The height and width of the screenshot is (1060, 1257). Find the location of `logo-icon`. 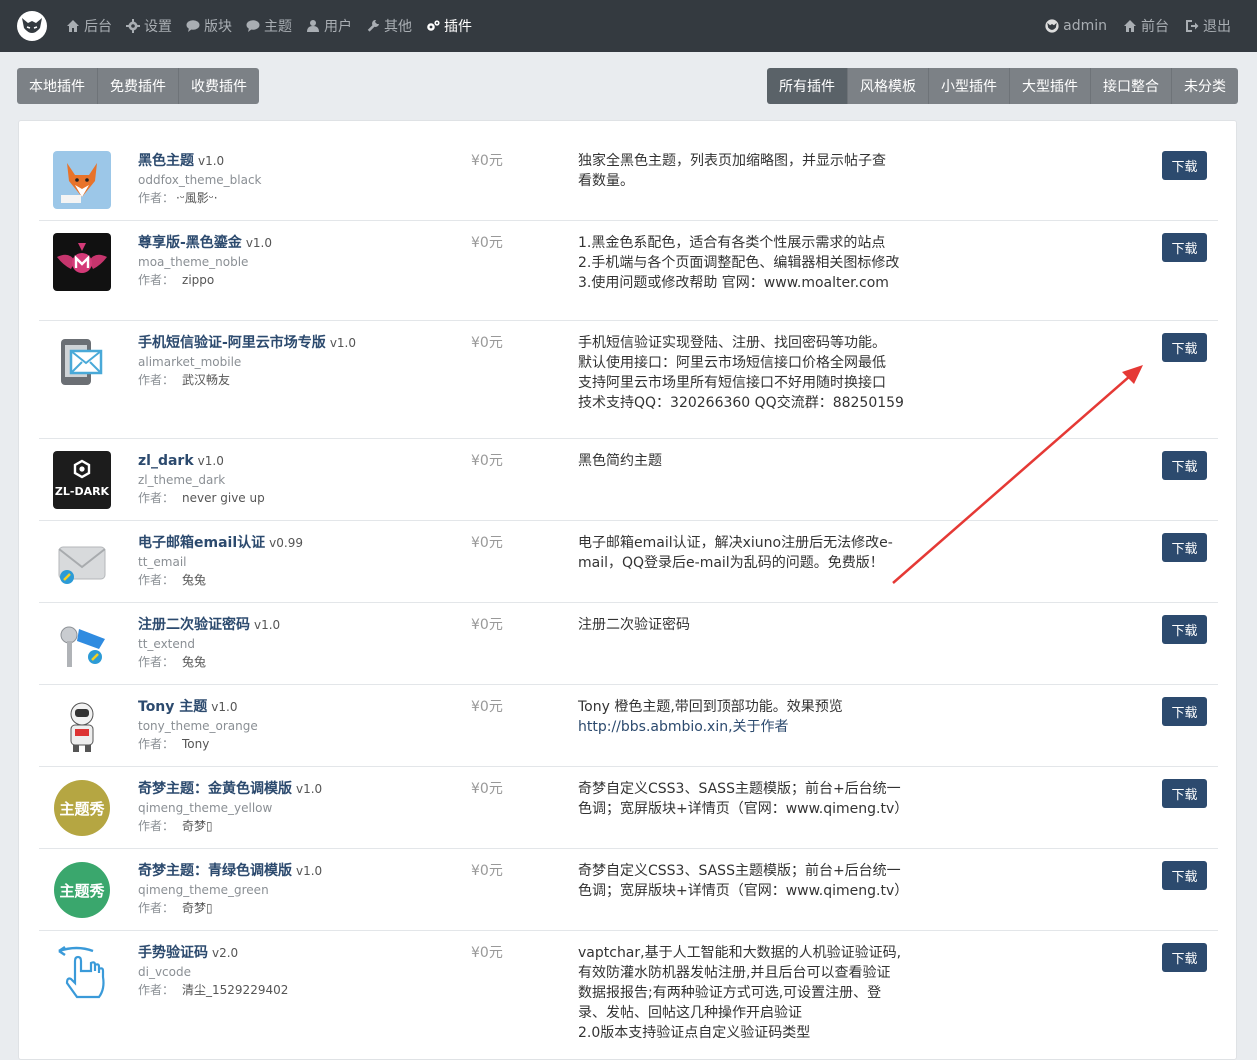

logo-icon is located at coordinates (32, 26).